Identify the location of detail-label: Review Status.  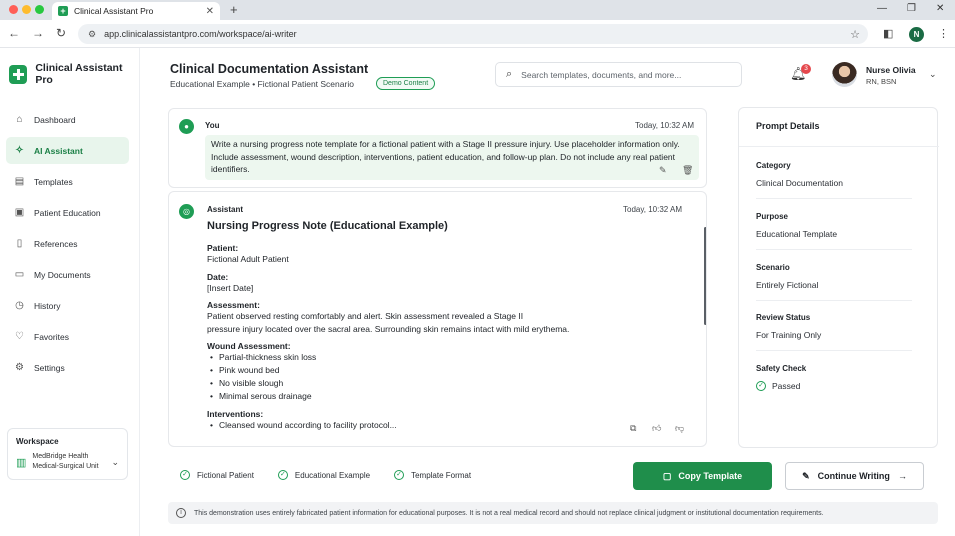
(783, 317).